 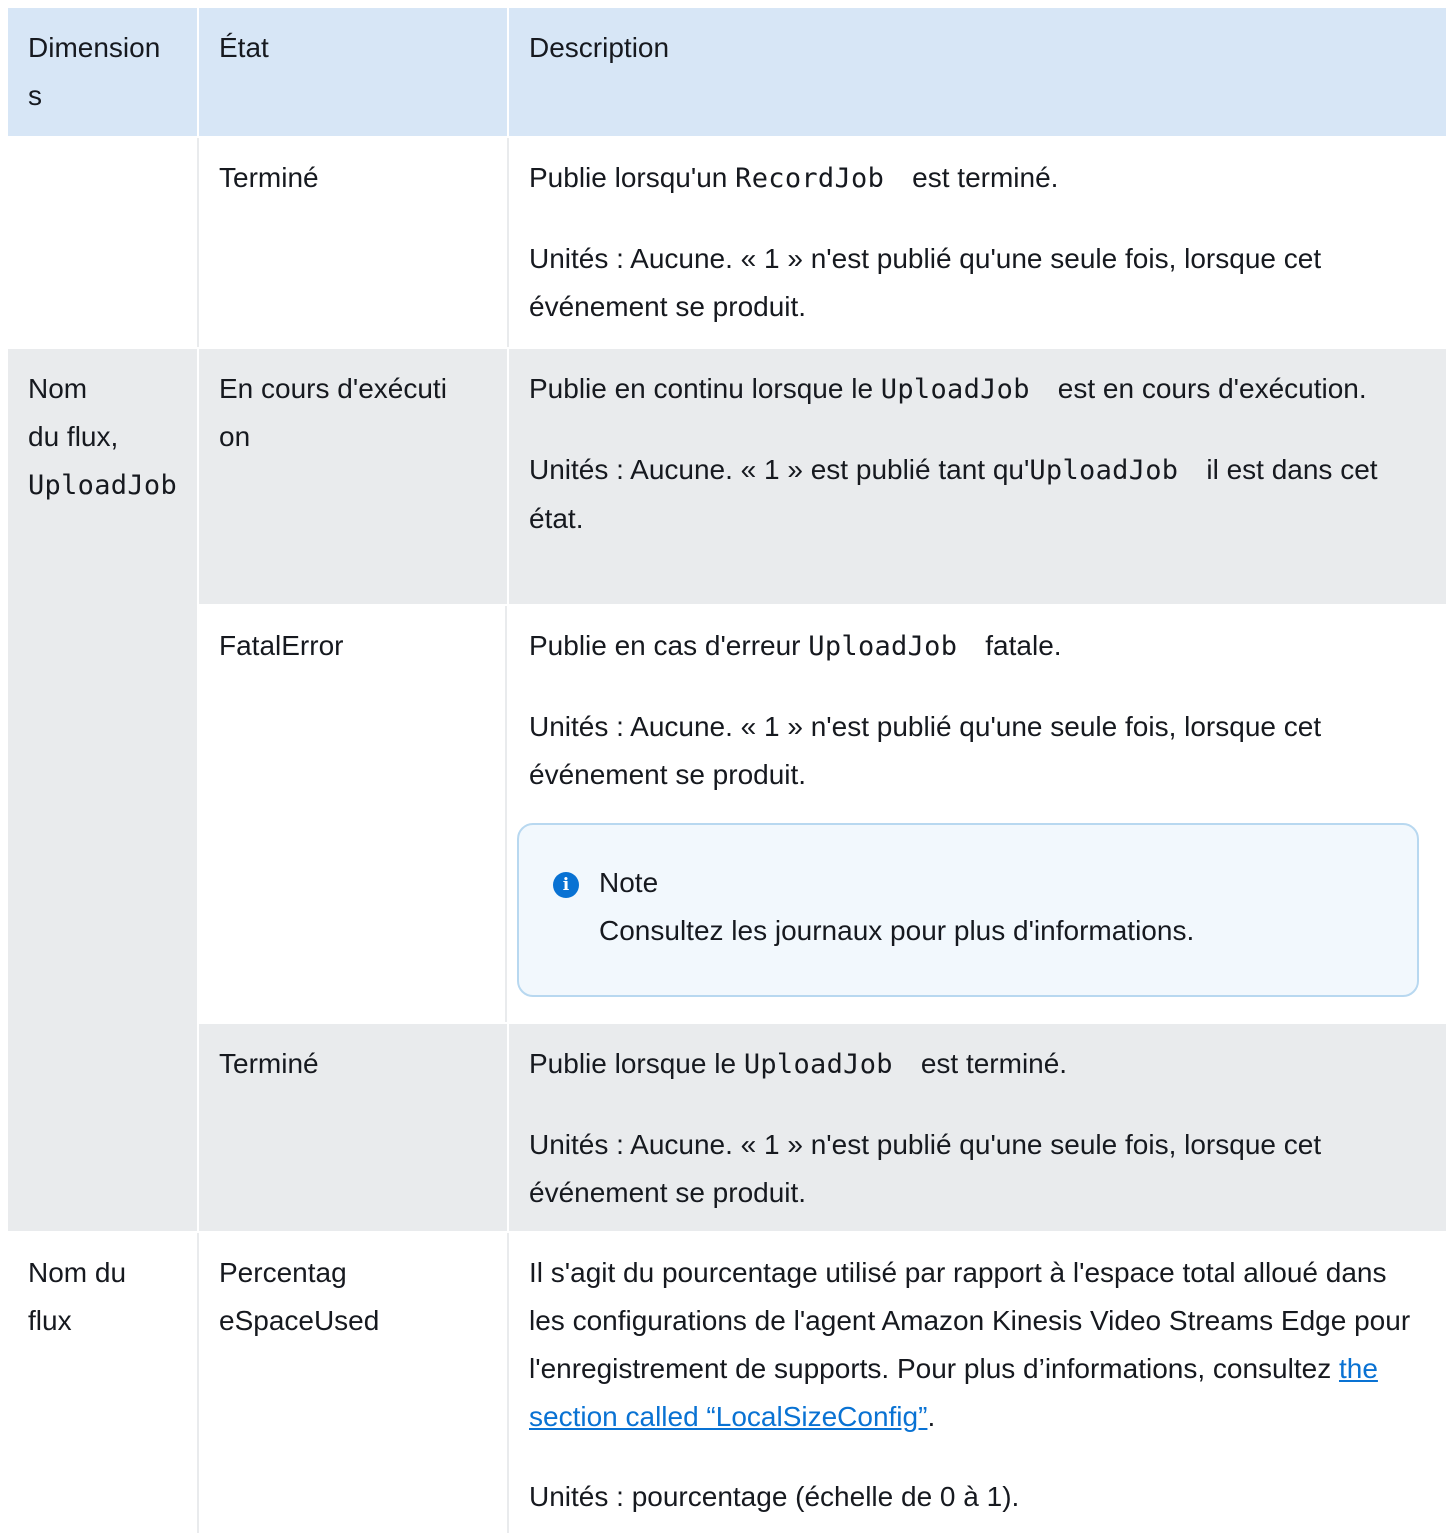 What do you see at coordinates (1104, 470) in the screenshot?
I see `row2-units-code: UploadJob` at bounding box center [1104, 470].